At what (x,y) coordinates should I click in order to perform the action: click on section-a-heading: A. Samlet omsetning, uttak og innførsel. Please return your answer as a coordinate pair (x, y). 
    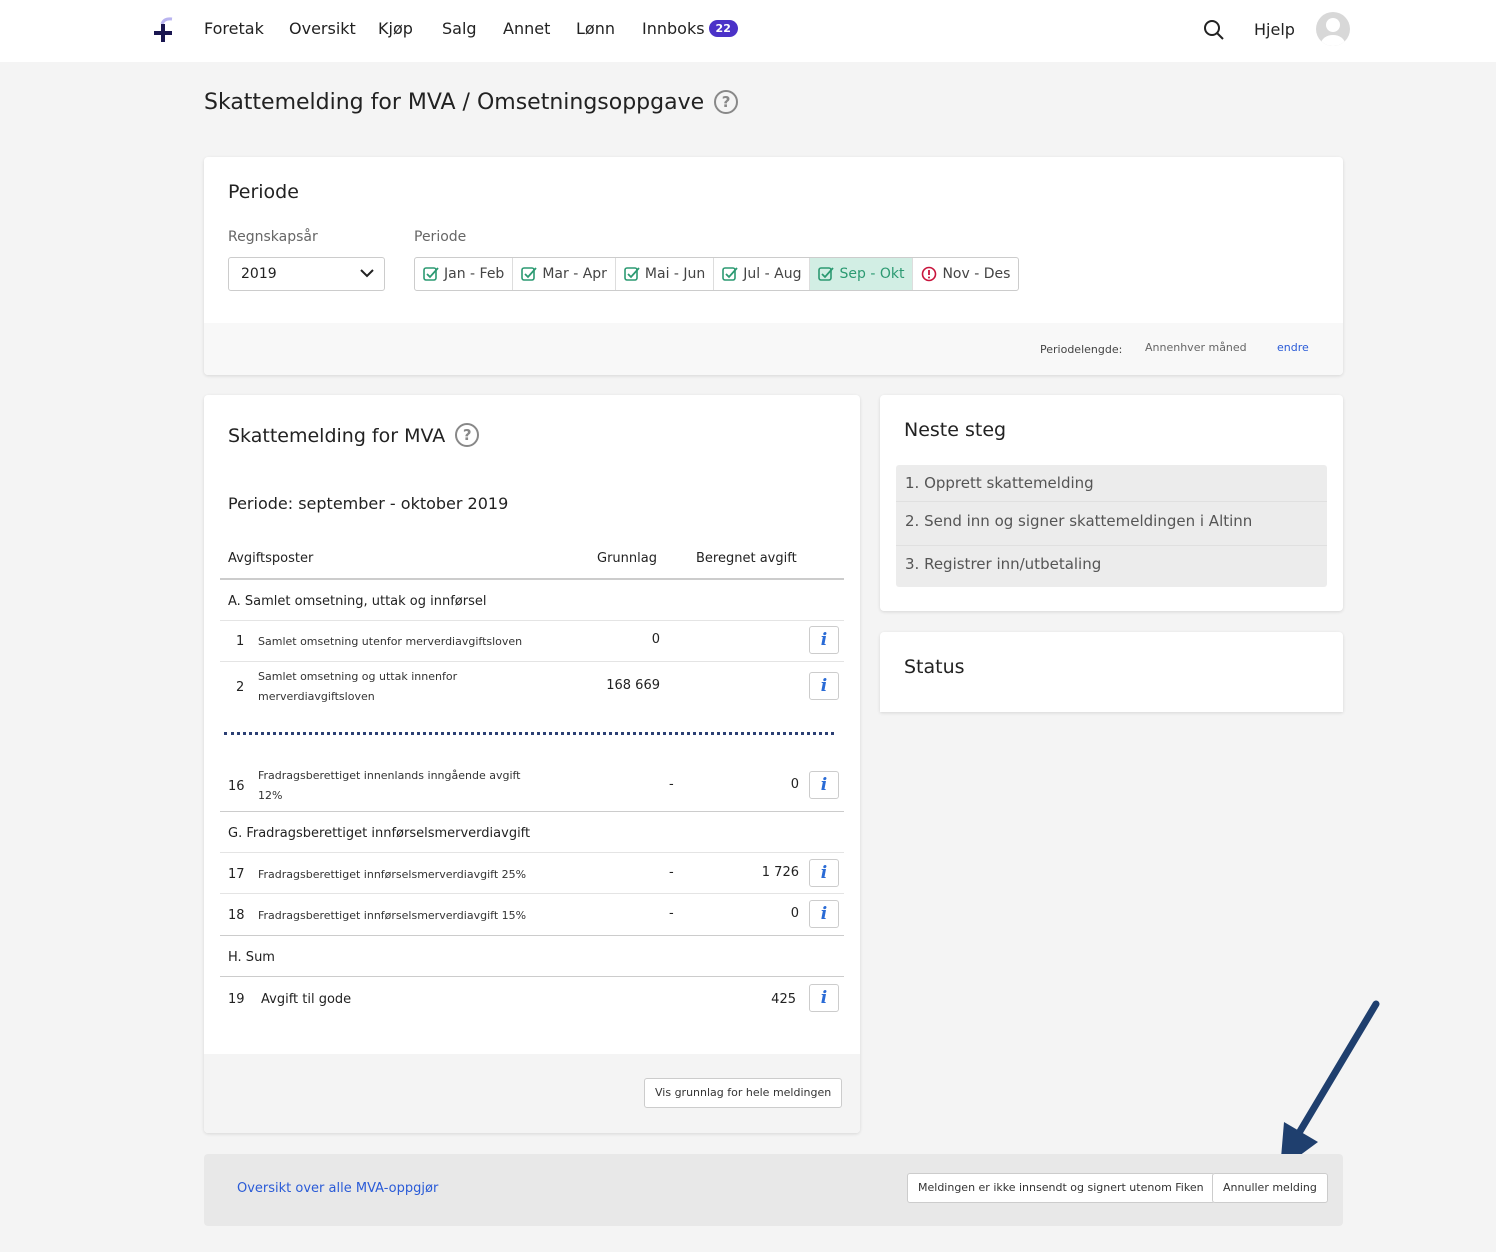
    Looking at the image, I should click on (357, 601).